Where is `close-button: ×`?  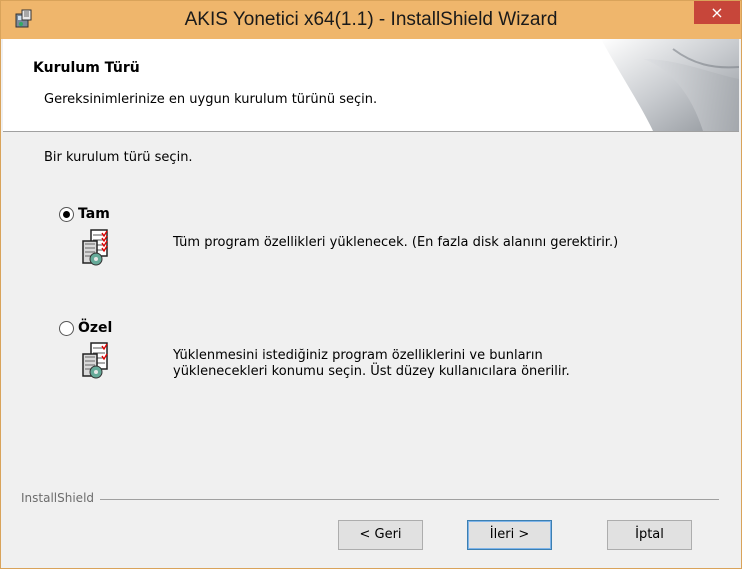 close-button: × is located at coordinates (717, 12).